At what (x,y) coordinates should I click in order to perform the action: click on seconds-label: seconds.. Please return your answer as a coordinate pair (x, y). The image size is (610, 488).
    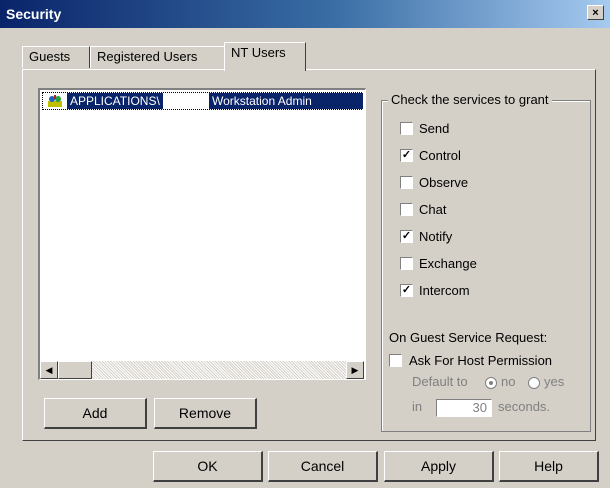
    Looking at the image, I should click on (524, 406).